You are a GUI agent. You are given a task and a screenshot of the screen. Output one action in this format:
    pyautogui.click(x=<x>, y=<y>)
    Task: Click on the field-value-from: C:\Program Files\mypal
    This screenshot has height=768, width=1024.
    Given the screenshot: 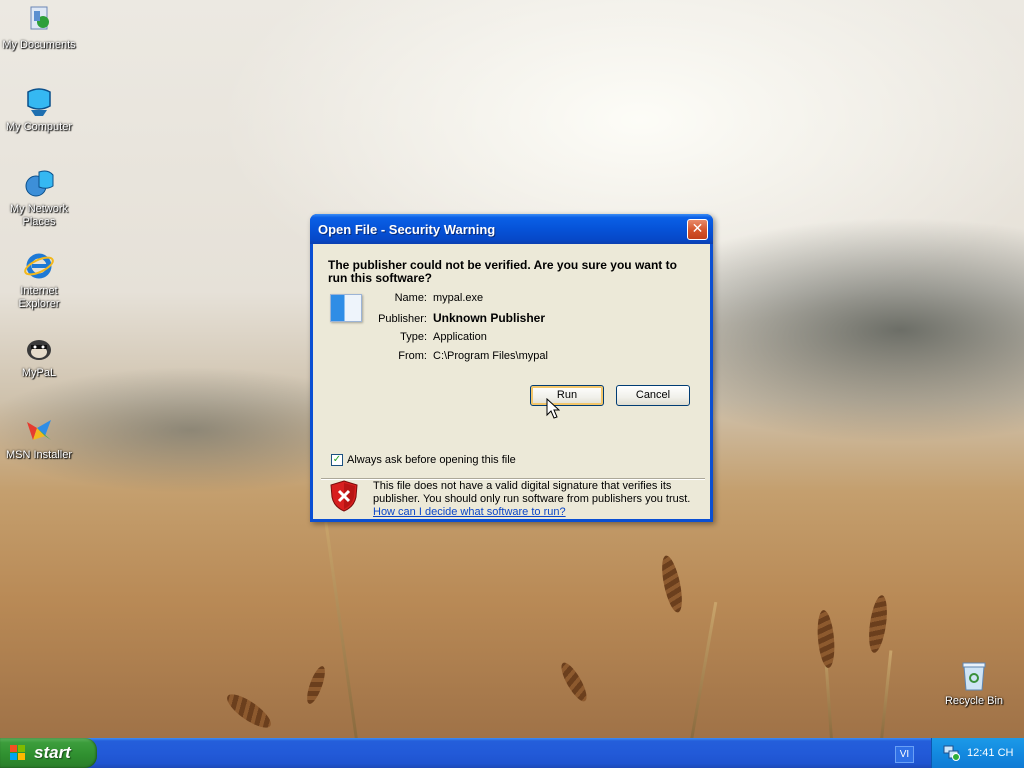 What is the action you would take?
    pyautogui.click(x=490, y=356)
    